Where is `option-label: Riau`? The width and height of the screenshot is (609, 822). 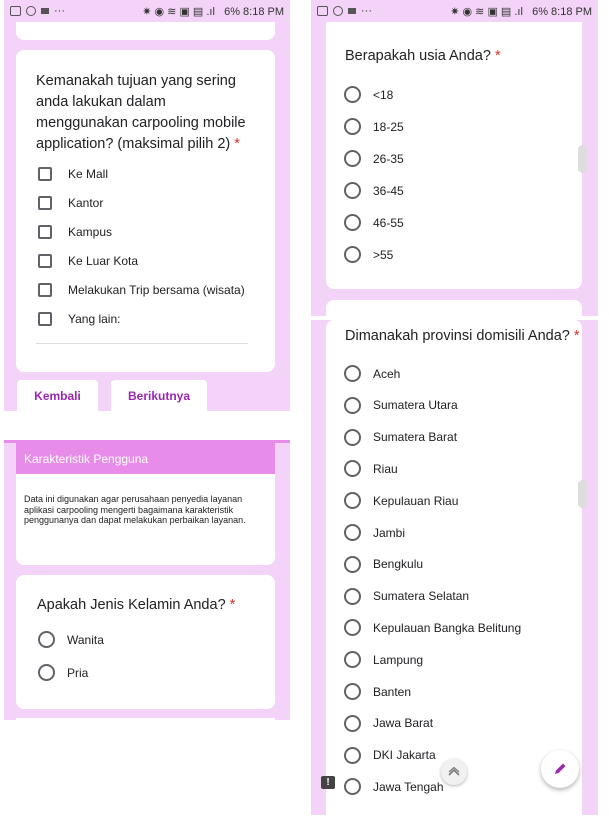 option-label: Riau is located at coordinates (385, 468).